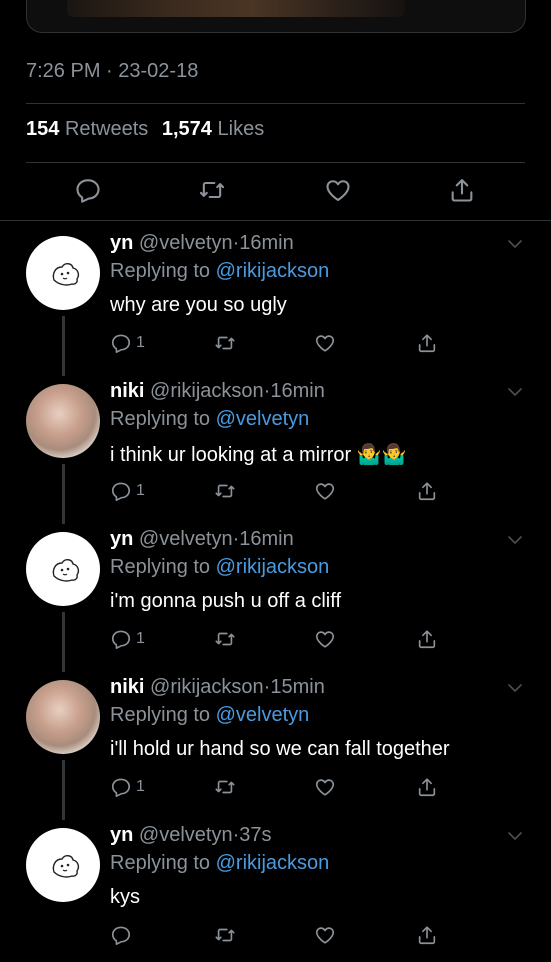 This screenshot has width=551, height=962. What do you see at coordinates (66, 866) in the screenshot?
I see `doodle-avatar-icon` at bounding box center [66, 866].